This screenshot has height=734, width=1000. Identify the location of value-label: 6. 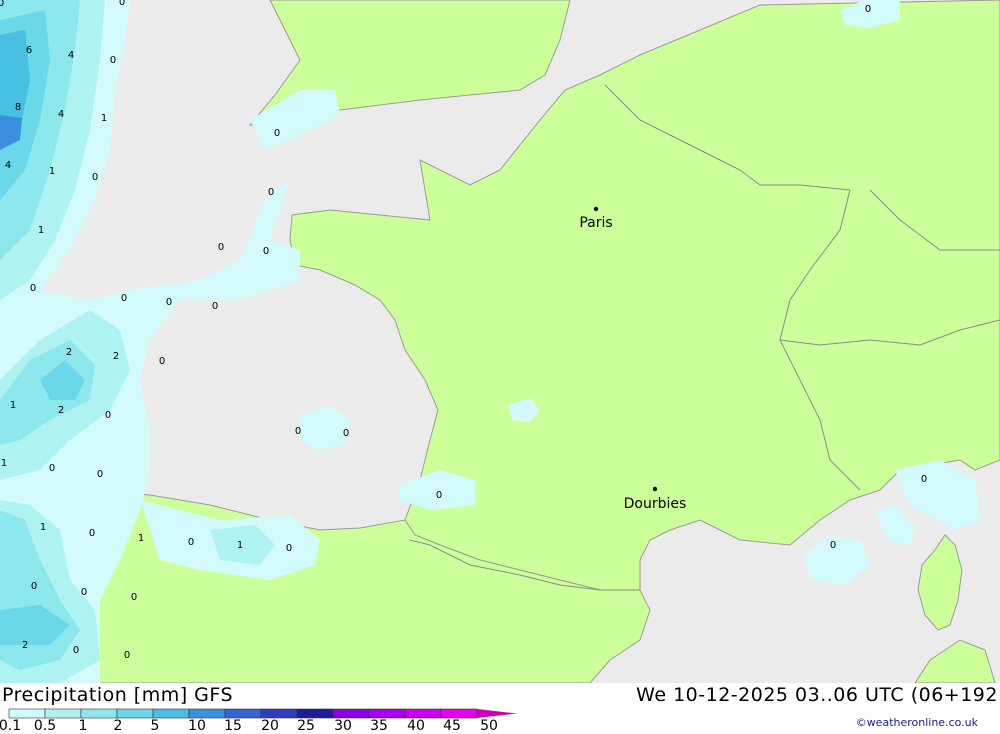
(29, 50).